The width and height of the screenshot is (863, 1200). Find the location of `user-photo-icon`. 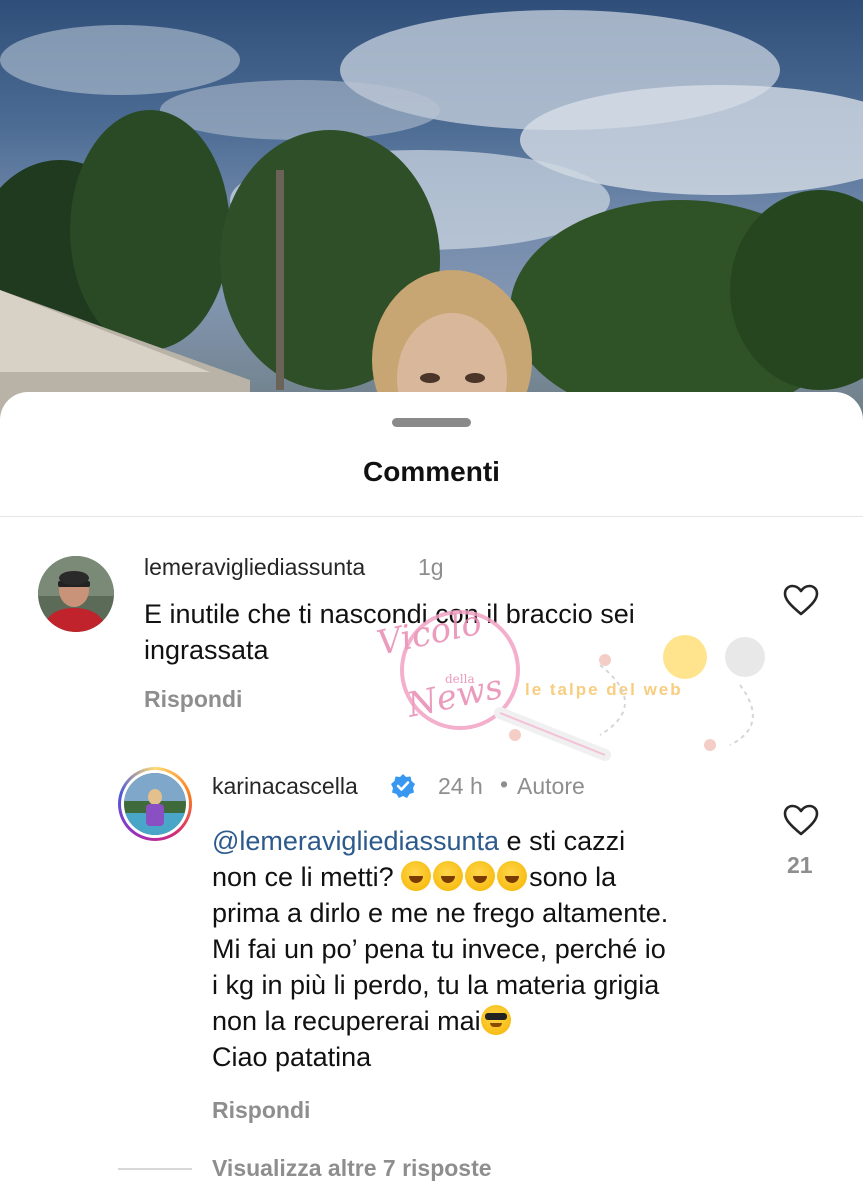

user-photo-icon is located at coordinates (76, 594).